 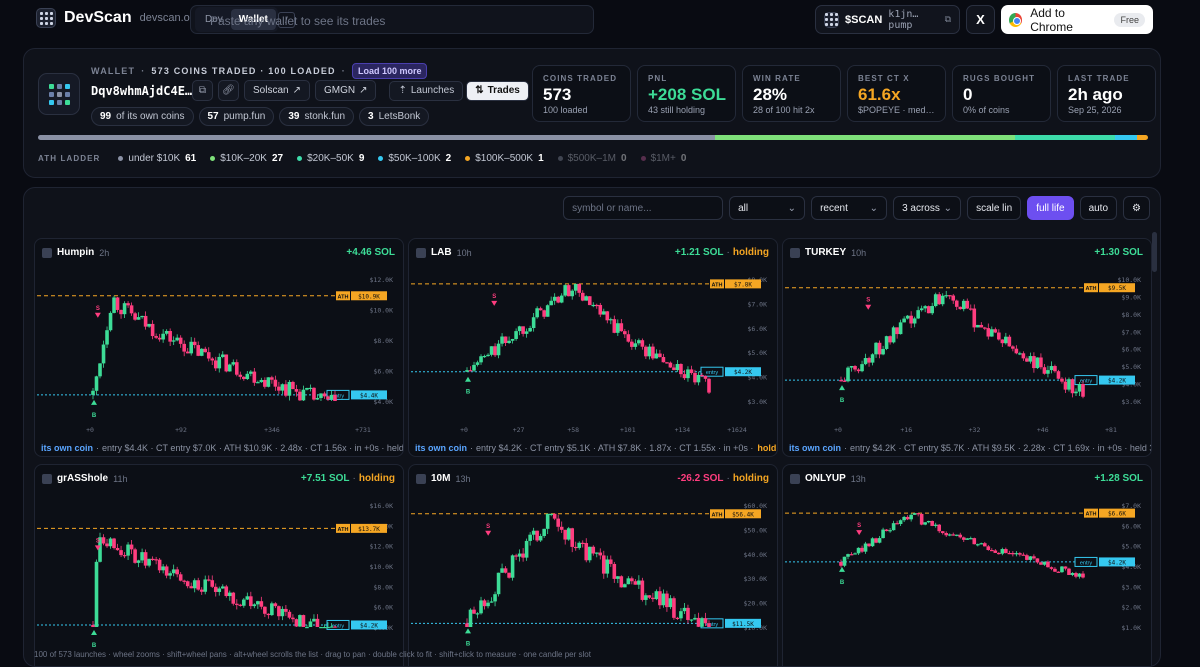 What do you see at coordinates (767, 208) in the screenshot?
I see `filter-select: all` at bounding box center [767, 208].